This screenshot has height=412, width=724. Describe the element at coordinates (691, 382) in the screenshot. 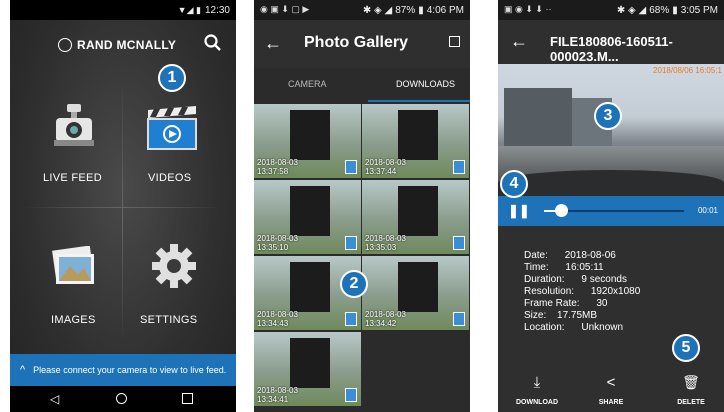

I see `trash-icon: 🗑` at that location.